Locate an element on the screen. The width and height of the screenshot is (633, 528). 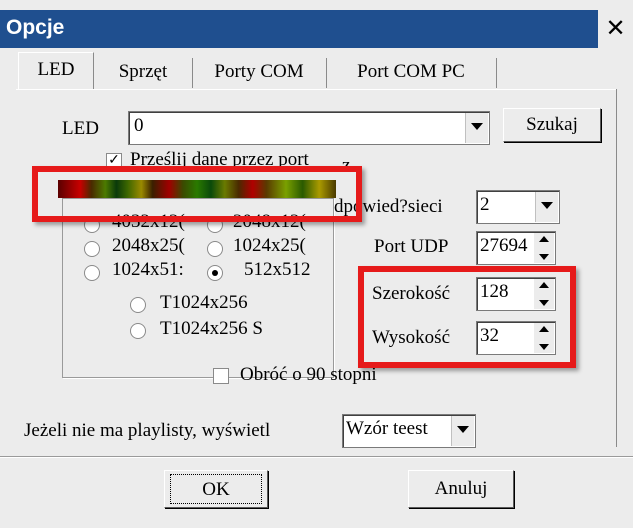
radio-res-1024x256 is located at coordinates (215, 249).